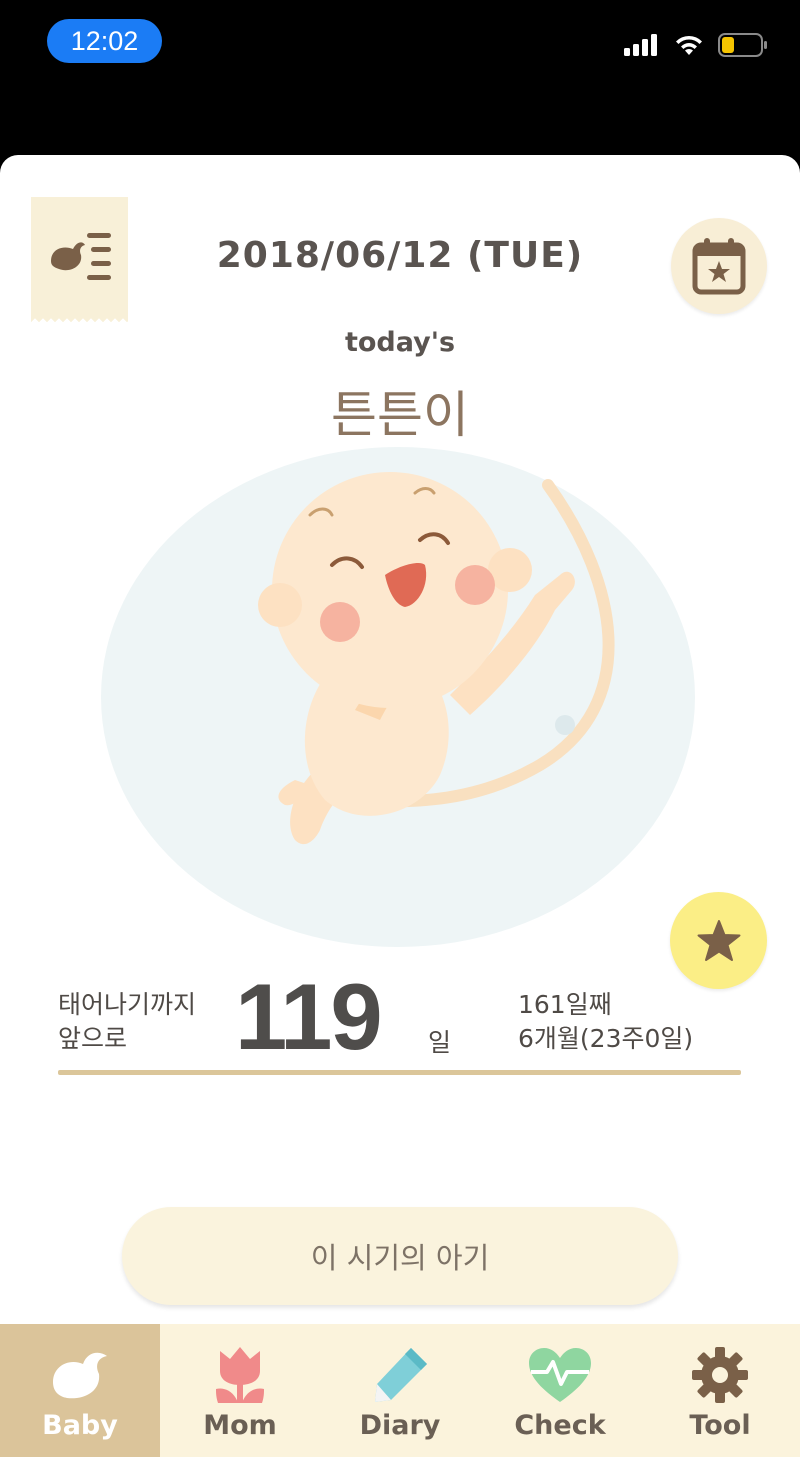 Image resolution: width=800 pixels, height=1457 pixels. Describe the element at coordinates (565, 1004) in the screenshot. I see `day-count: 161일째` at that location.